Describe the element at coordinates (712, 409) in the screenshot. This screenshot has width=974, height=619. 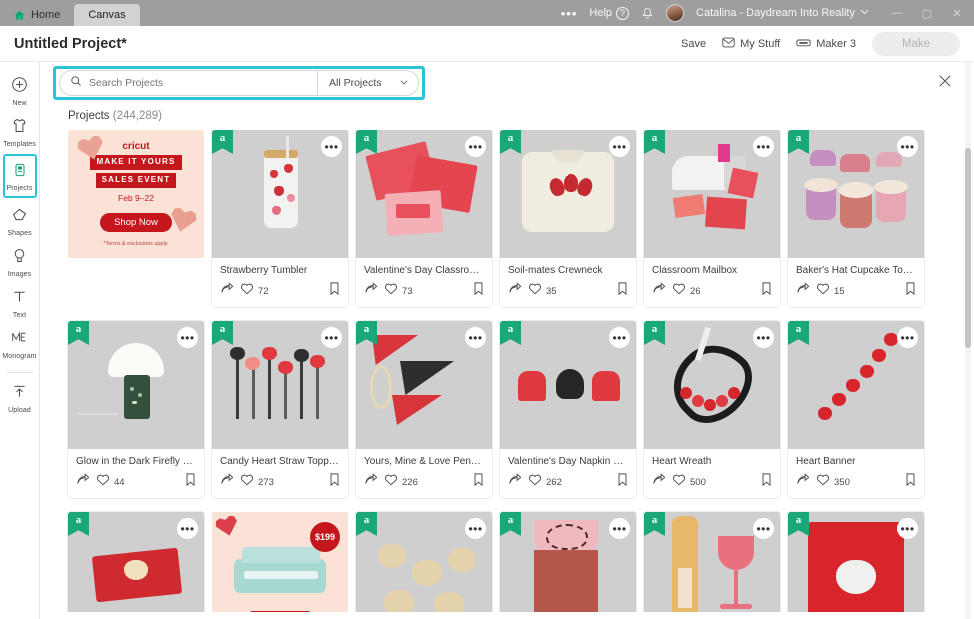
I see `project-card: a ••• Heart Wreath 500` at that location.